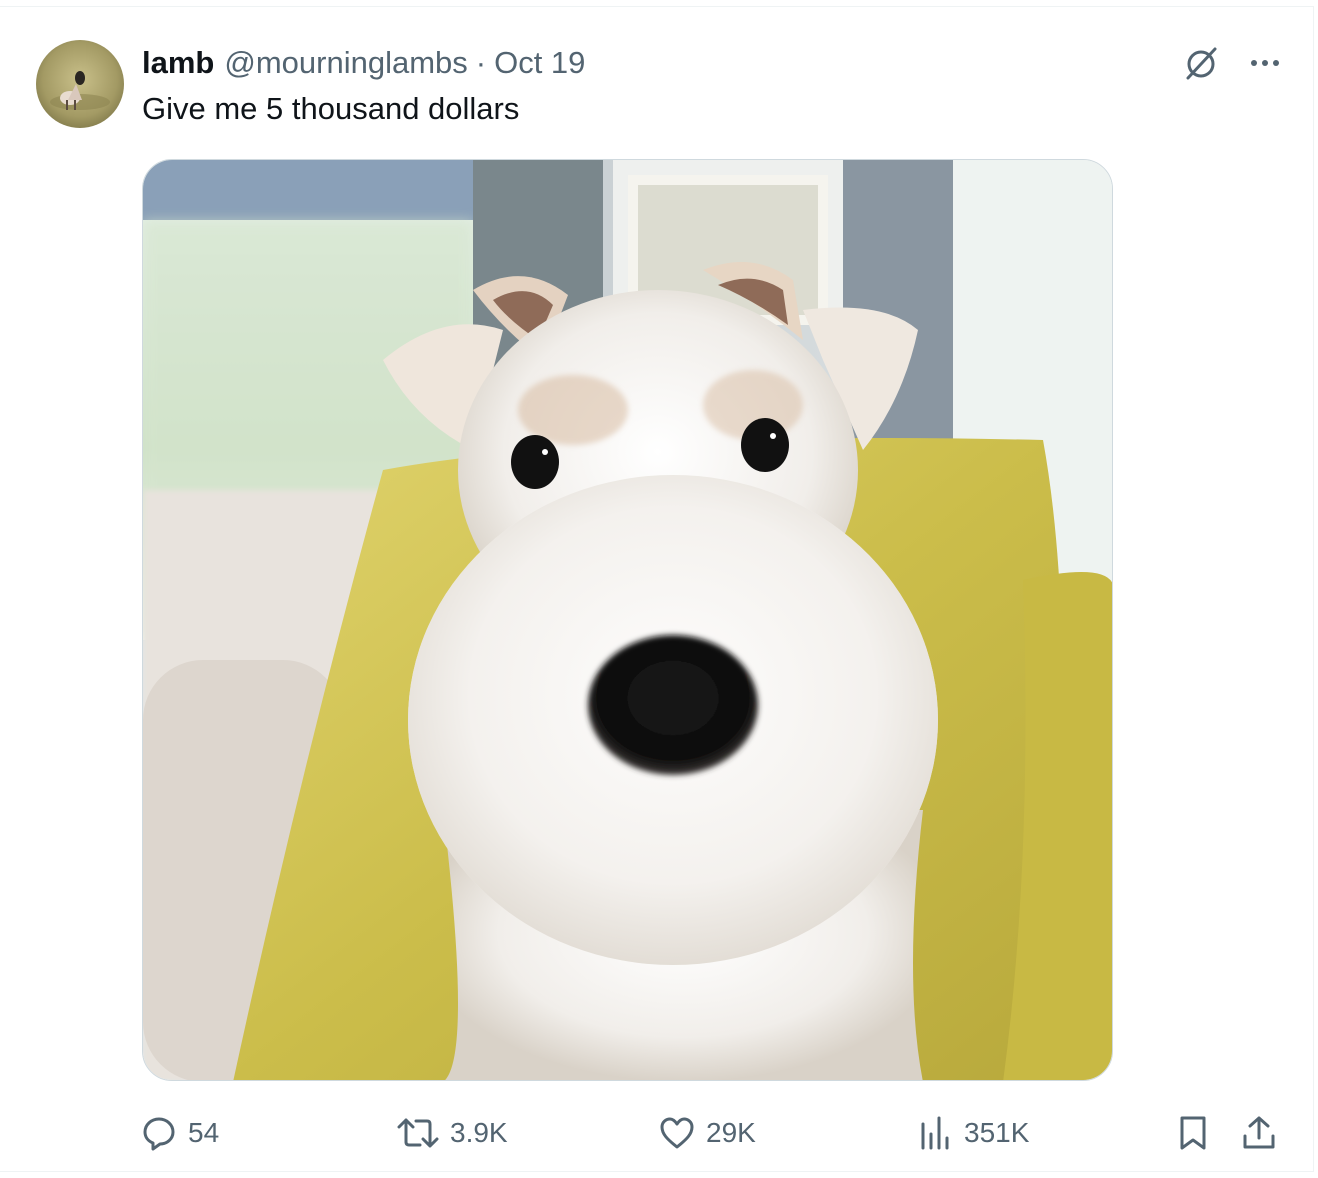 Image resolution: width=1318 pixels, height=1178 pixels. I want to click on avatar-image, so click(80, 84).